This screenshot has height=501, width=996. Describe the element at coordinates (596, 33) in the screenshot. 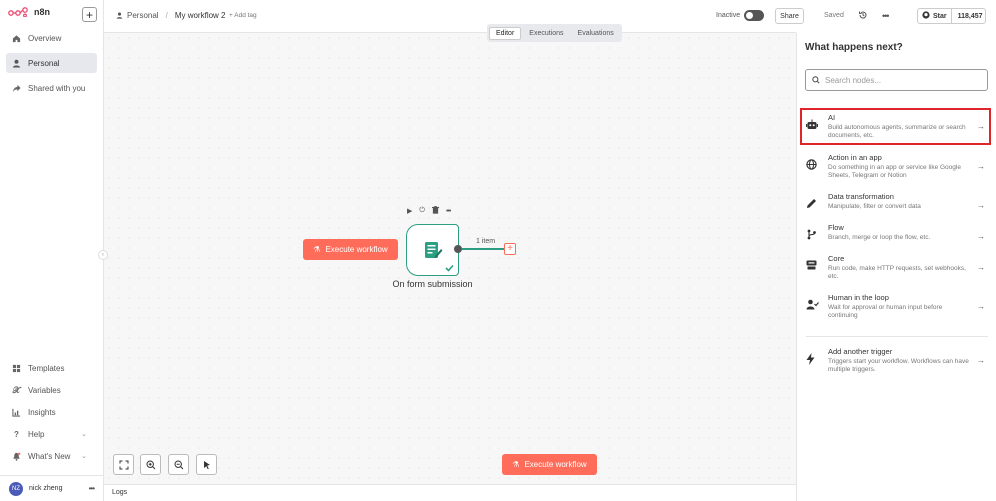

I see `tab-evaluations: Evaluations` at that location.